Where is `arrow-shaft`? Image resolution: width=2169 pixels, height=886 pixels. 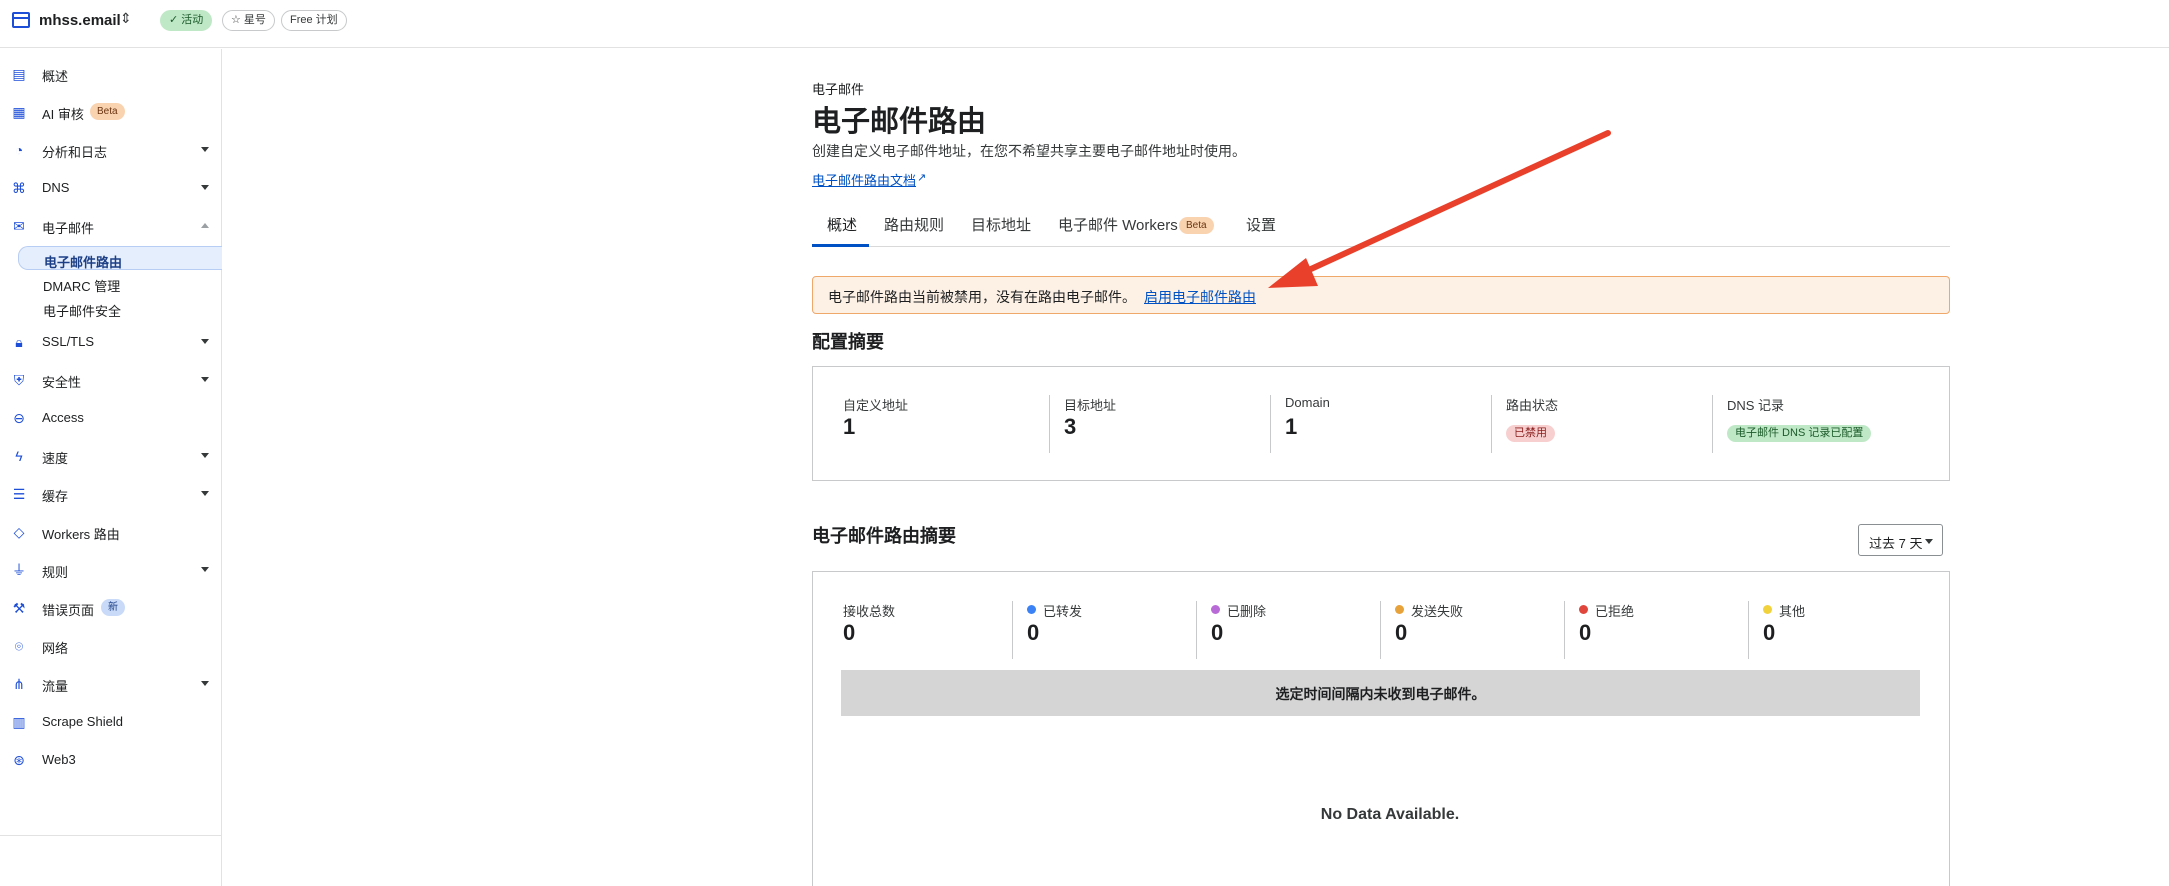
arrow-shaft is located at coordinates (1454, 203).